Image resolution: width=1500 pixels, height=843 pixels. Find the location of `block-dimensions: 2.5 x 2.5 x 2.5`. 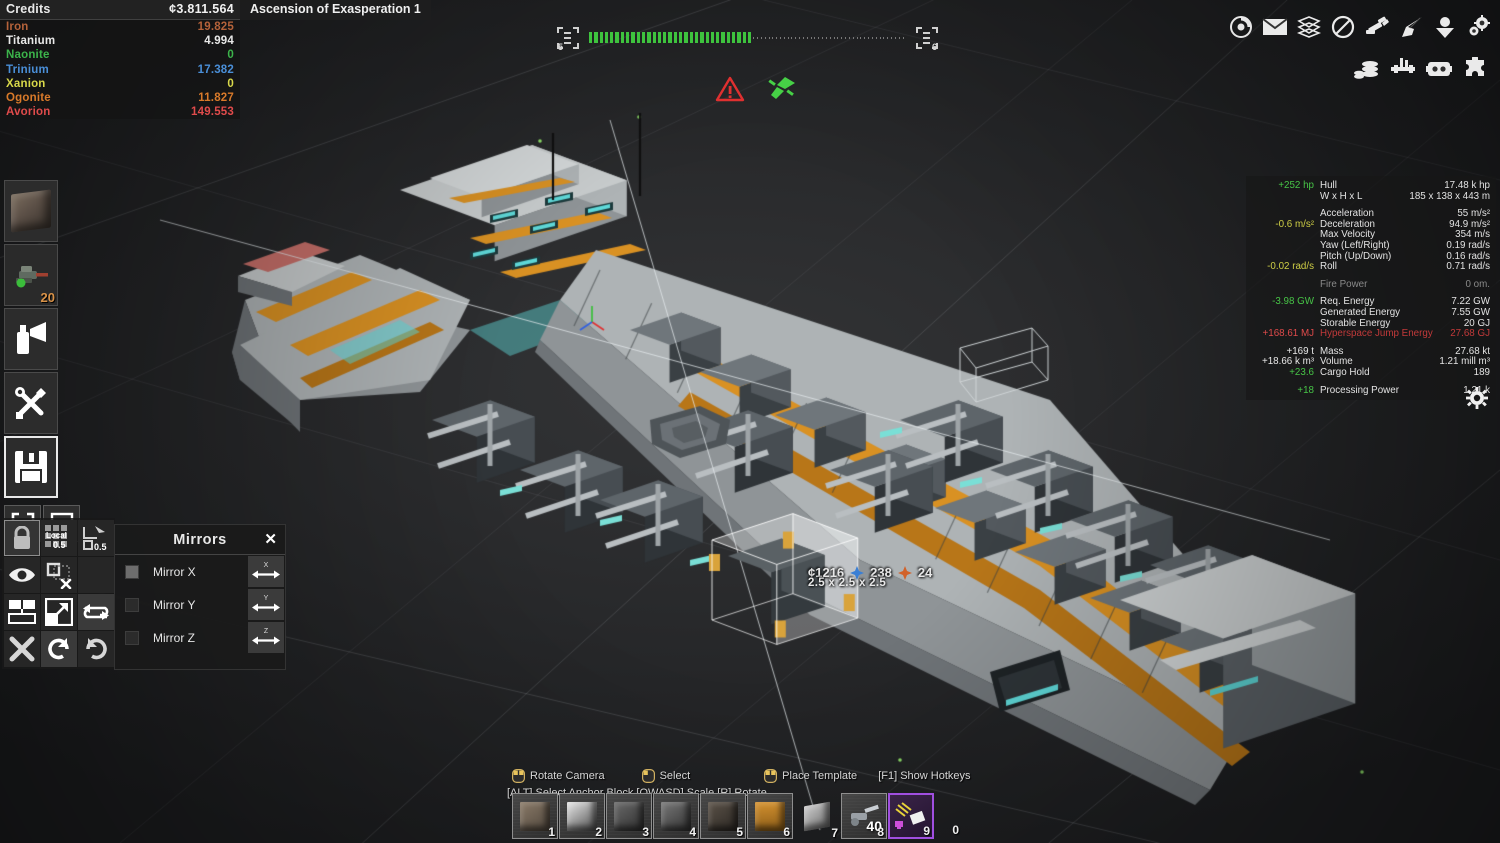

block-dimensions: 2.5 x 2.5 x 2.5 is located at coordinates (847, 583).